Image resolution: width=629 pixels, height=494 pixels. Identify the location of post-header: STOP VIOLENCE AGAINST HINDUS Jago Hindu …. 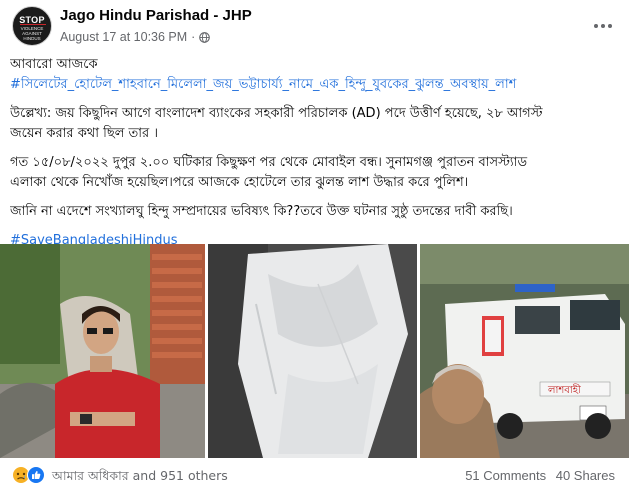
(314, 28).